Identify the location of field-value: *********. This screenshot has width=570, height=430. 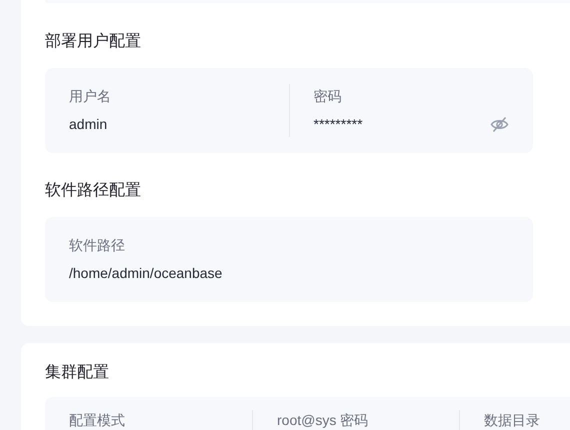
(338, 124).